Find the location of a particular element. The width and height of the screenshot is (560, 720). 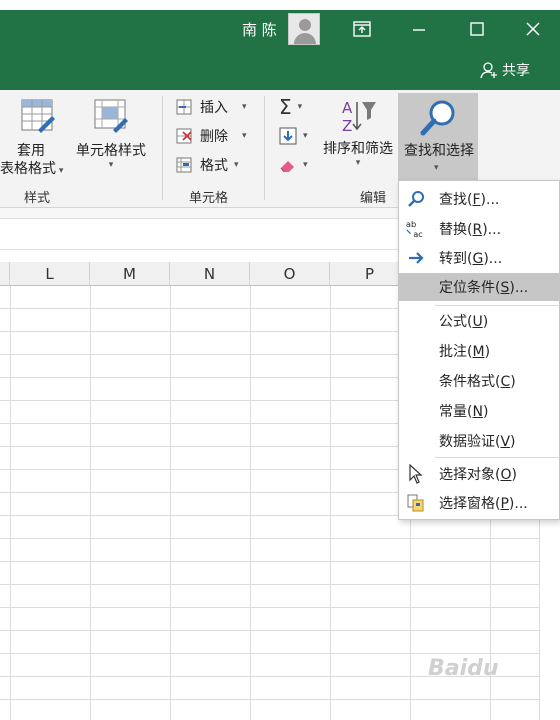

cells-group-label: 单元格 is located at coordinates (209, 198).